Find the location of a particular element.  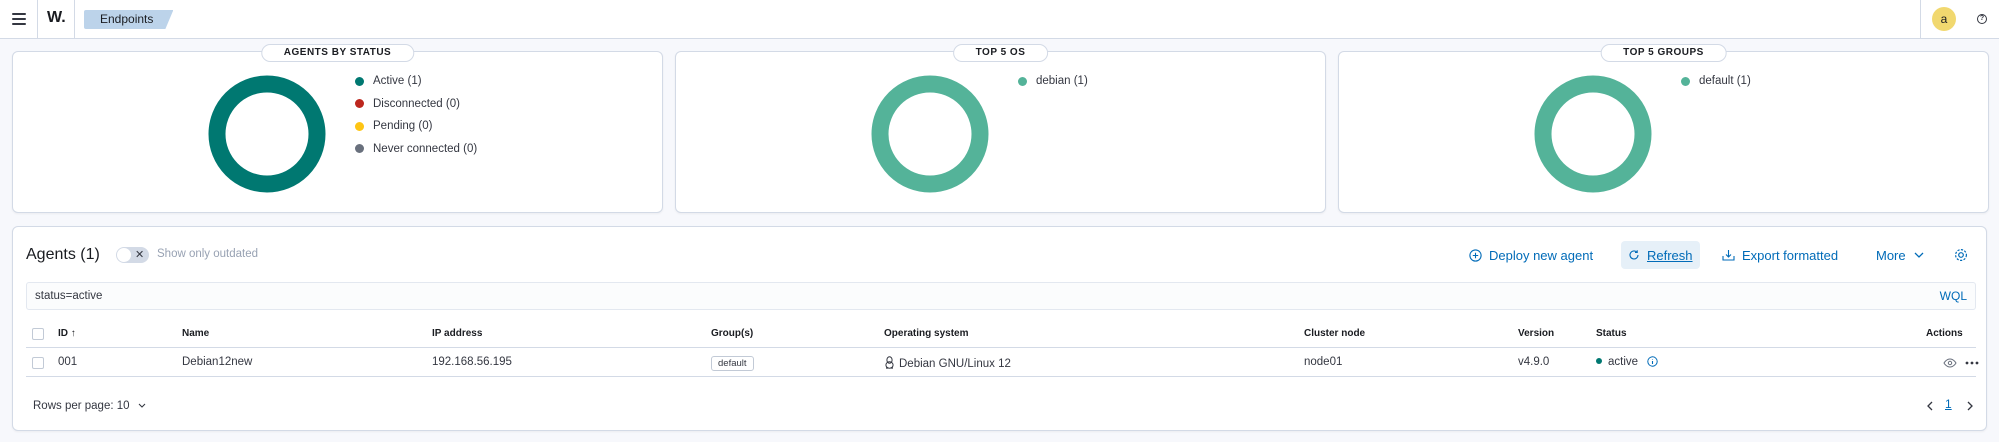

top-groups-card: TOP 5 GROUPS default (1) is located at coordinates (1663, 128).